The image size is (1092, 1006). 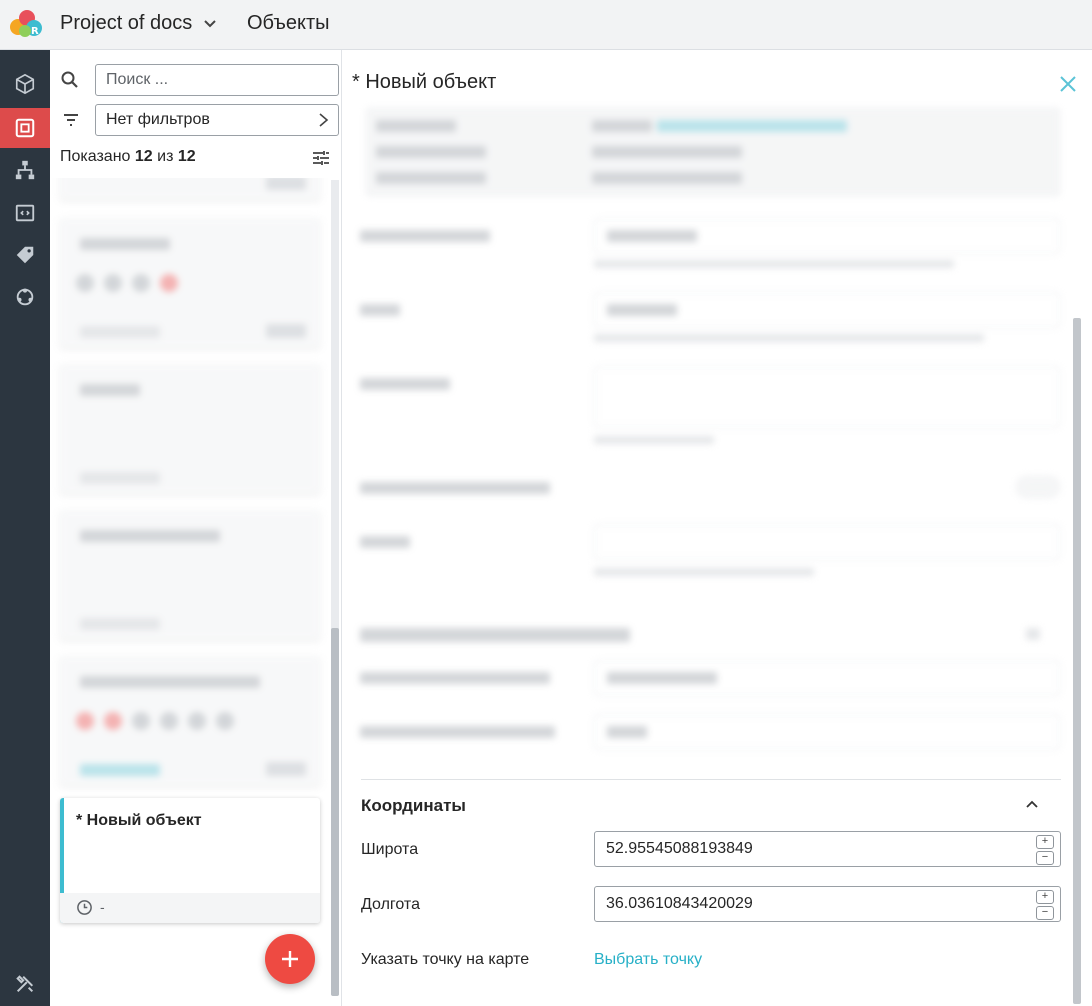 I want to click on tune-settings-icon, so click(x=321, y=158).